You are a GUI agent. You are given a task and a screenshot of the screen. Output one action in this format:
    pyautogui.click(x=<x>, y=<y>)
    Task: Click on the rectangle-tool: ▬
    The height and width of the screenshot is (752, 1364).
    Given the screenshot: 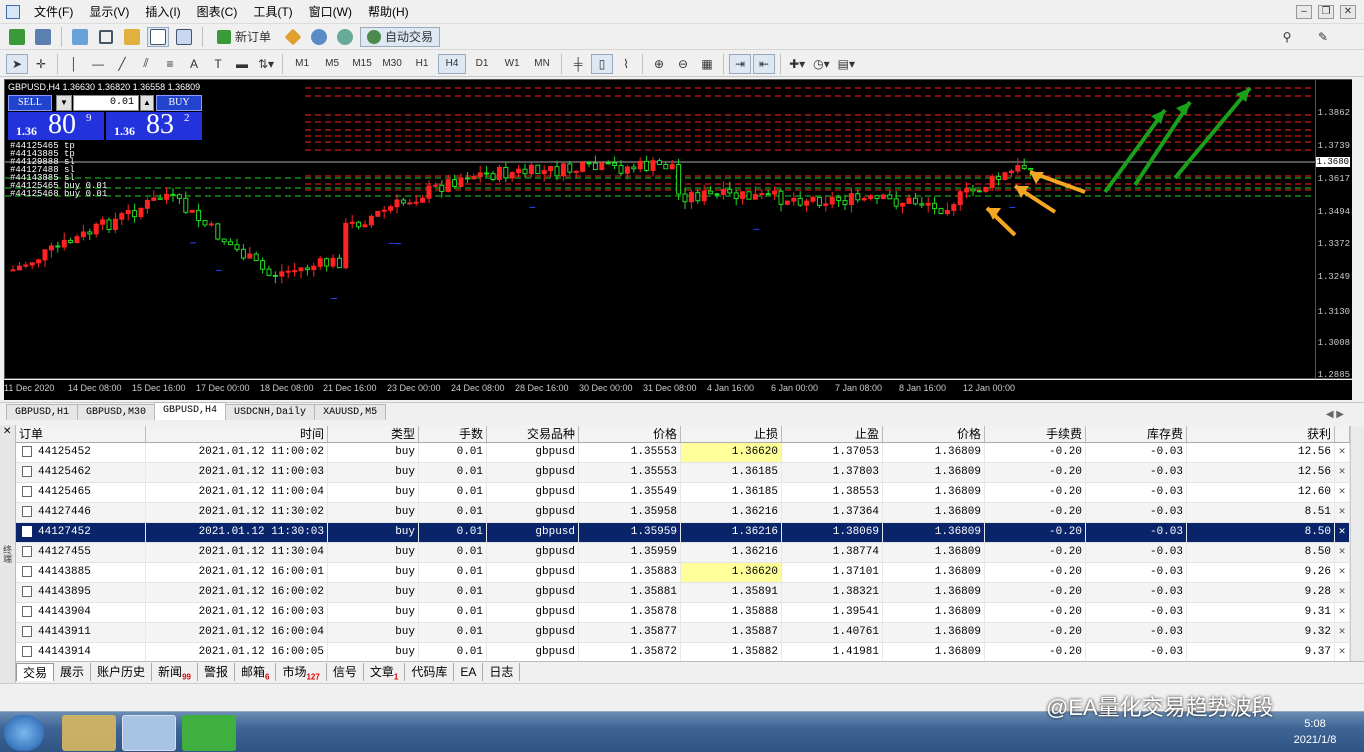 What is the action you would take?
    pyautogui.click(x=242, y=64)
    